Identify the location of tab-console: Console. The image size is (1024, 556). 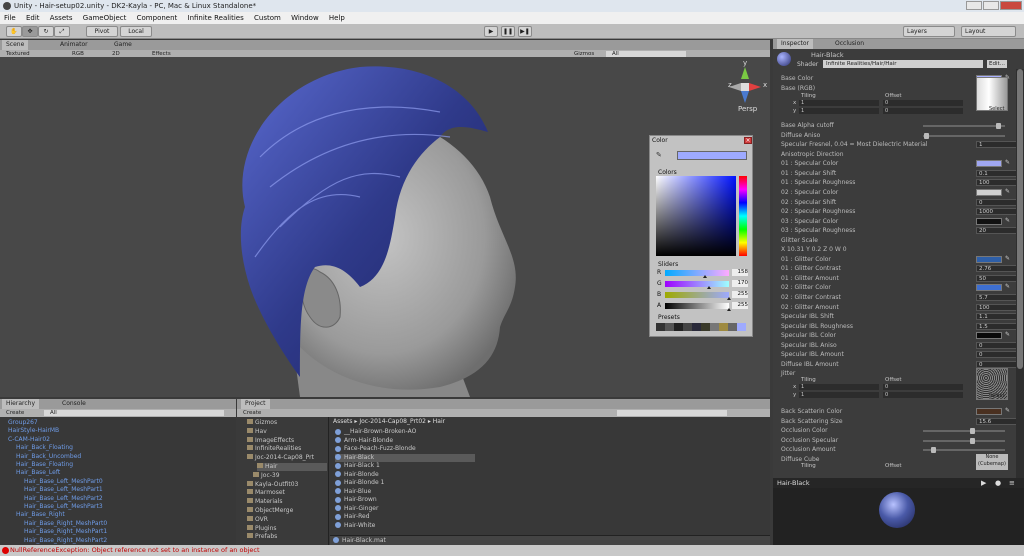
(74, 404).